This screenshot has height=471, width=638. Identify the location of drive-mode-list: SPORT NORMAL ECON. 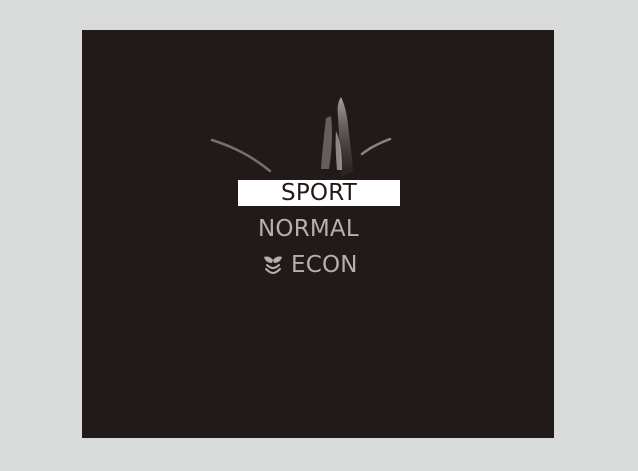
(320, 230).